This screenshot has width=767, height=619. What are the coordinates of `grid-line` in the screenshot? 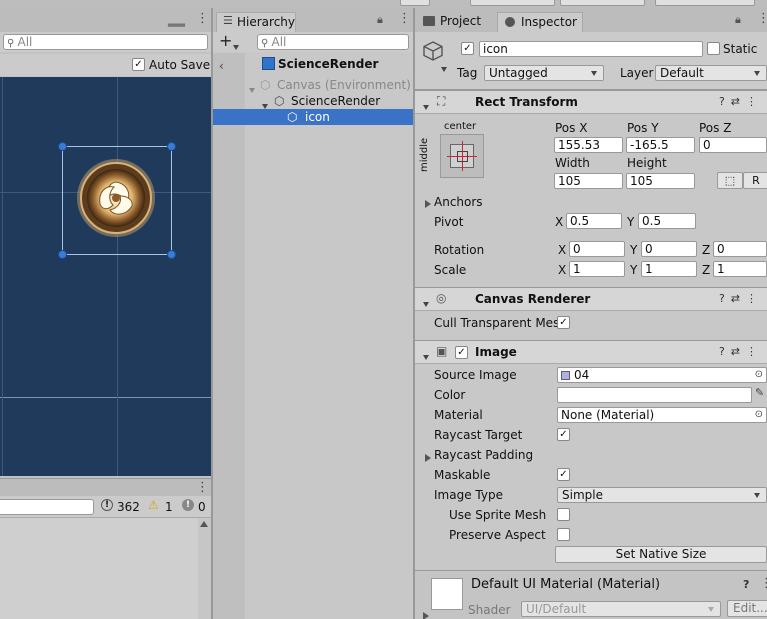 It's located at (105, 397).